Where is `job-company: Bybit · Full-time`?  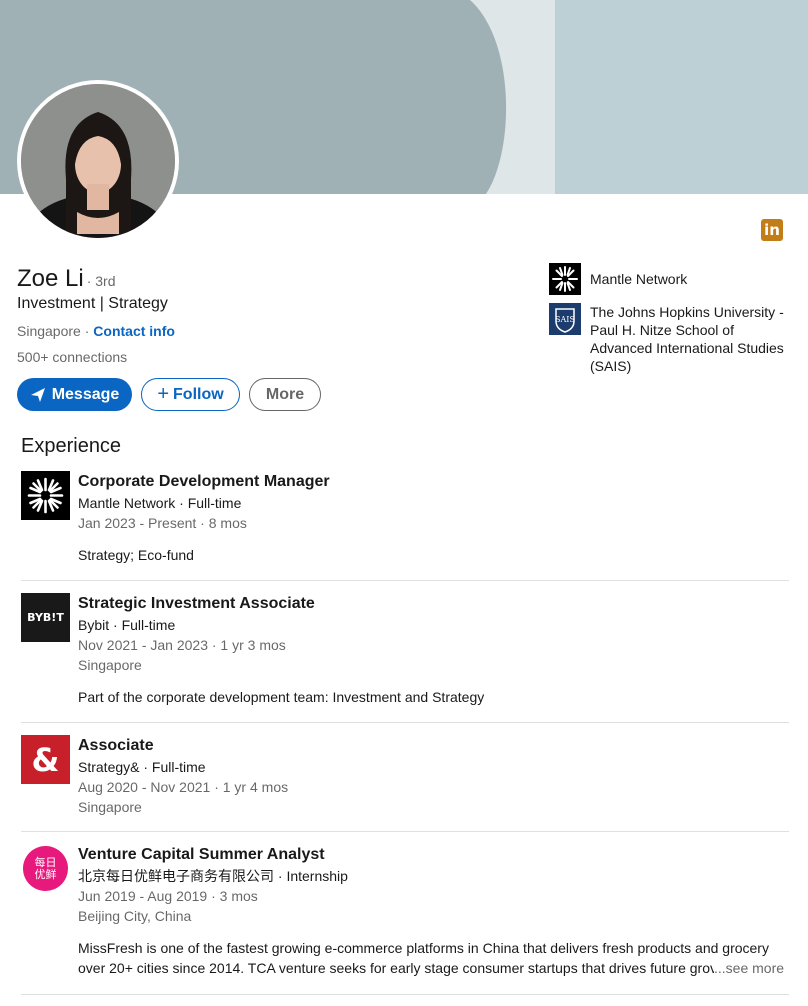
job-company: Bybit · Full-time is located at coordinates (127, 625).